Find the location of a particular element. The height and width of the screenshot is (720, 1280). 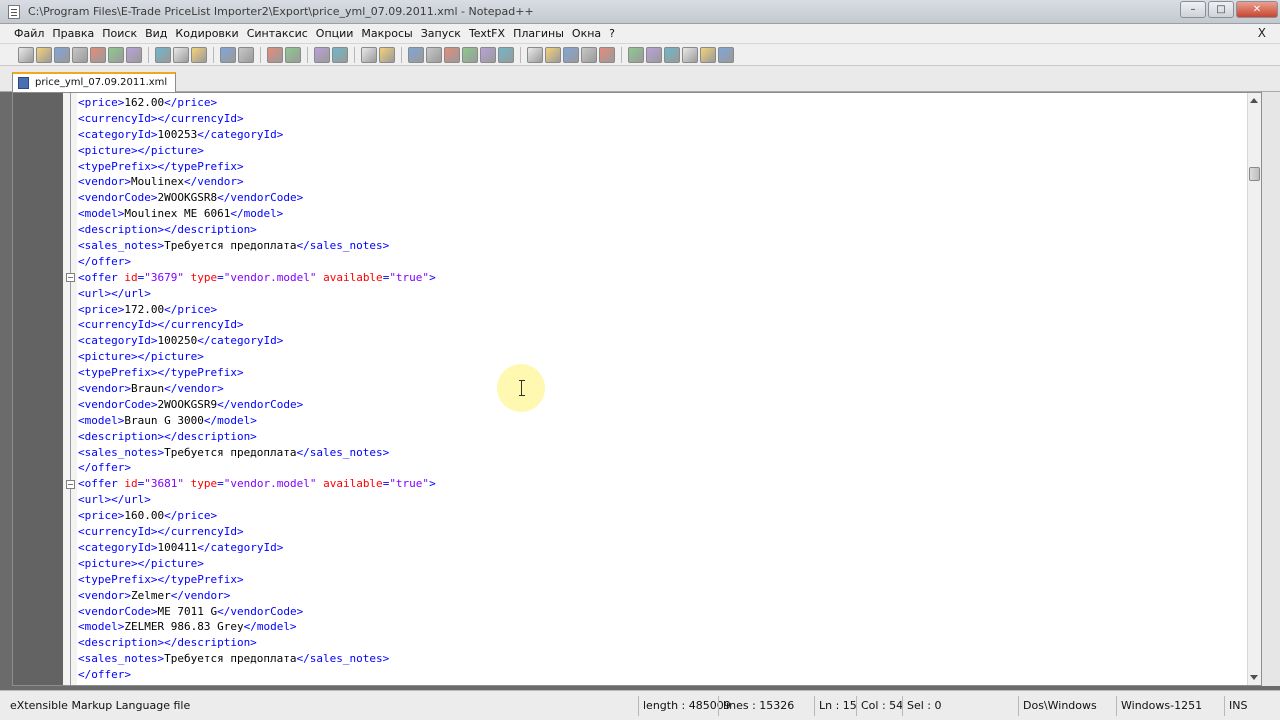

code-line: <vendorCode>2WOOKGSR9</vendorCode> is located at coordinates (257, 405).